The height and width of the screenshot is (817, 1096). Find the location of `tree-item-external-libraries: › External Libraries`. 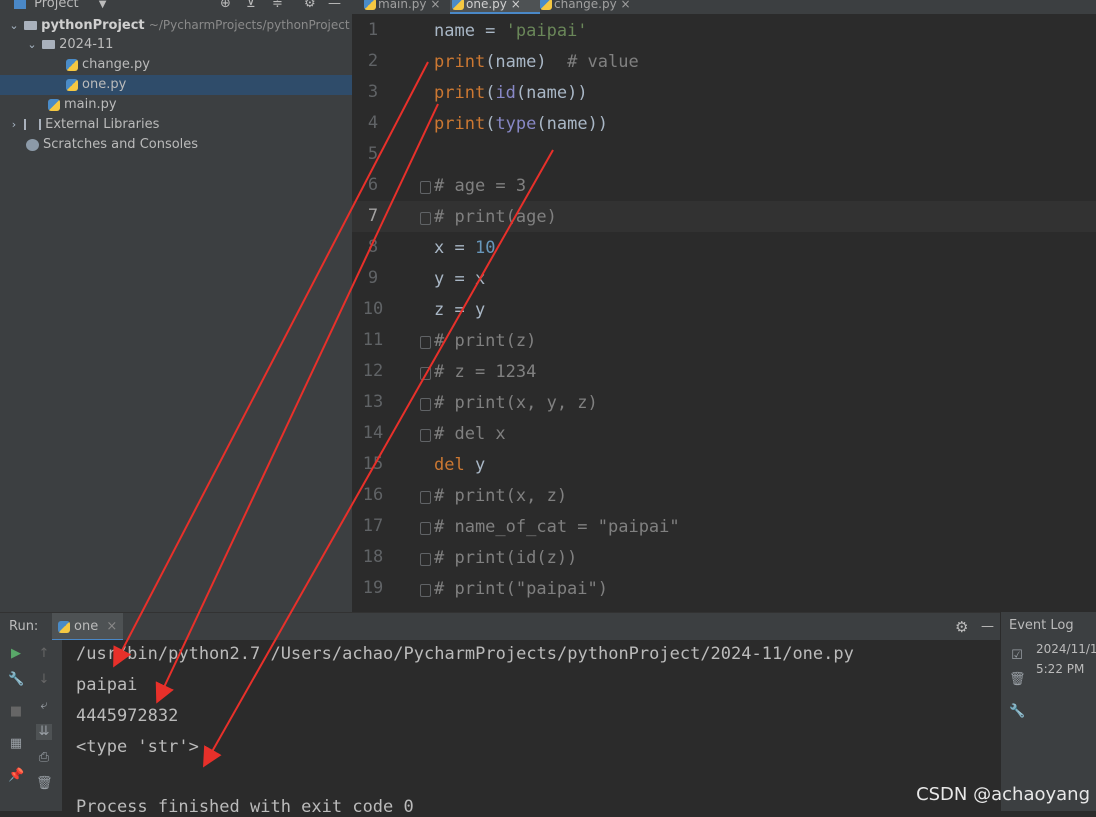

tree-item-external-libraries: › External Libraries is located at coordinates (176, 125).